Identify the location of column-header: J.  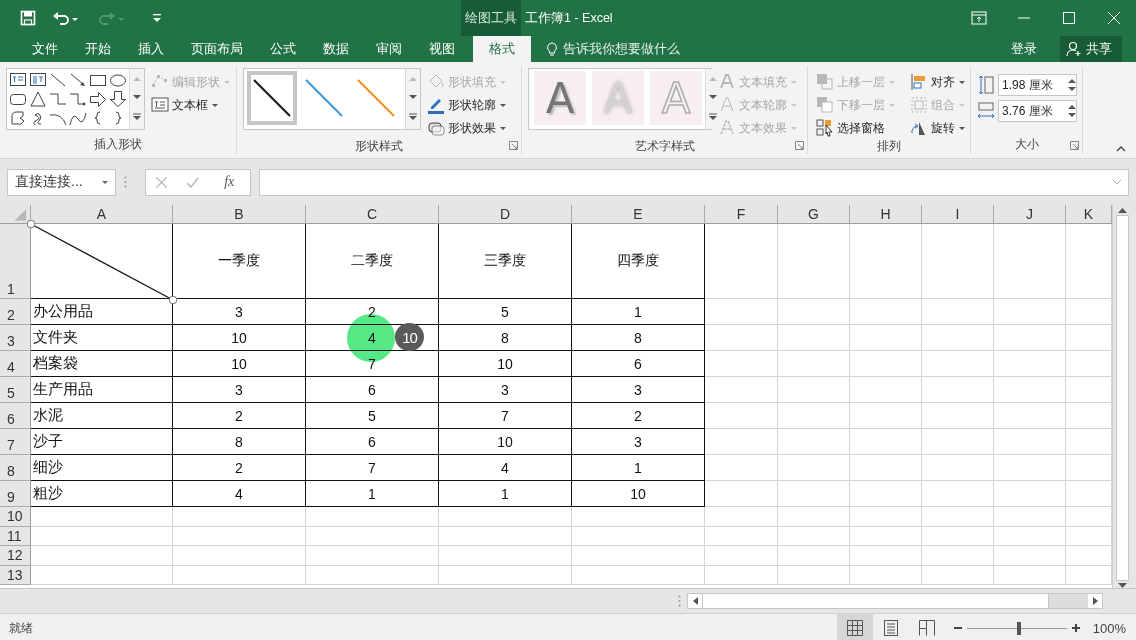
(1030, 214).